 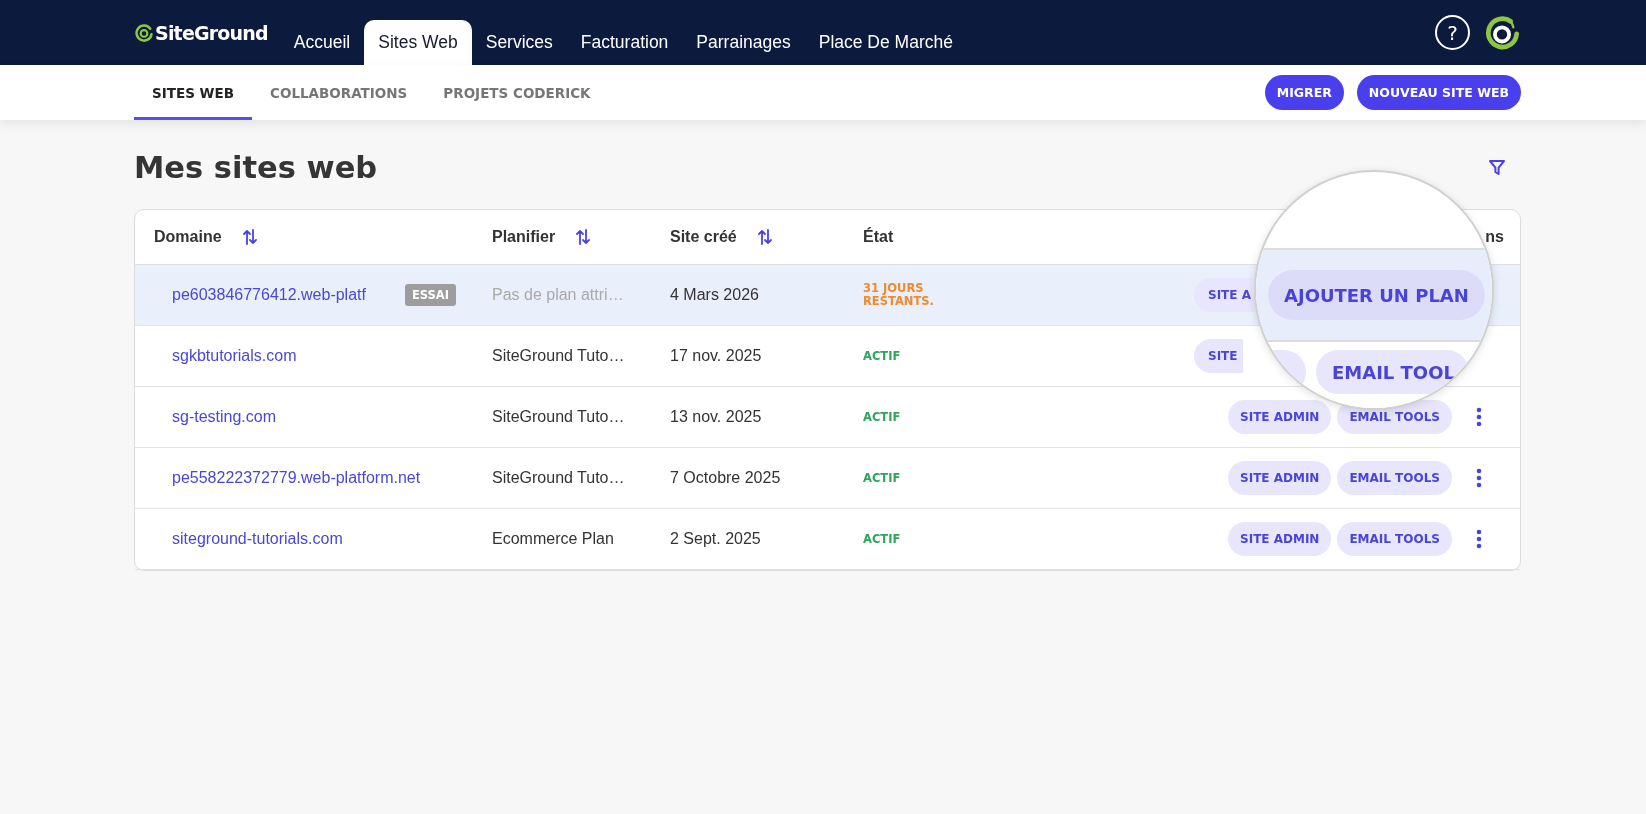 I want to click on section-tab: COLLABORATIONS, so click(x=339, y=92).